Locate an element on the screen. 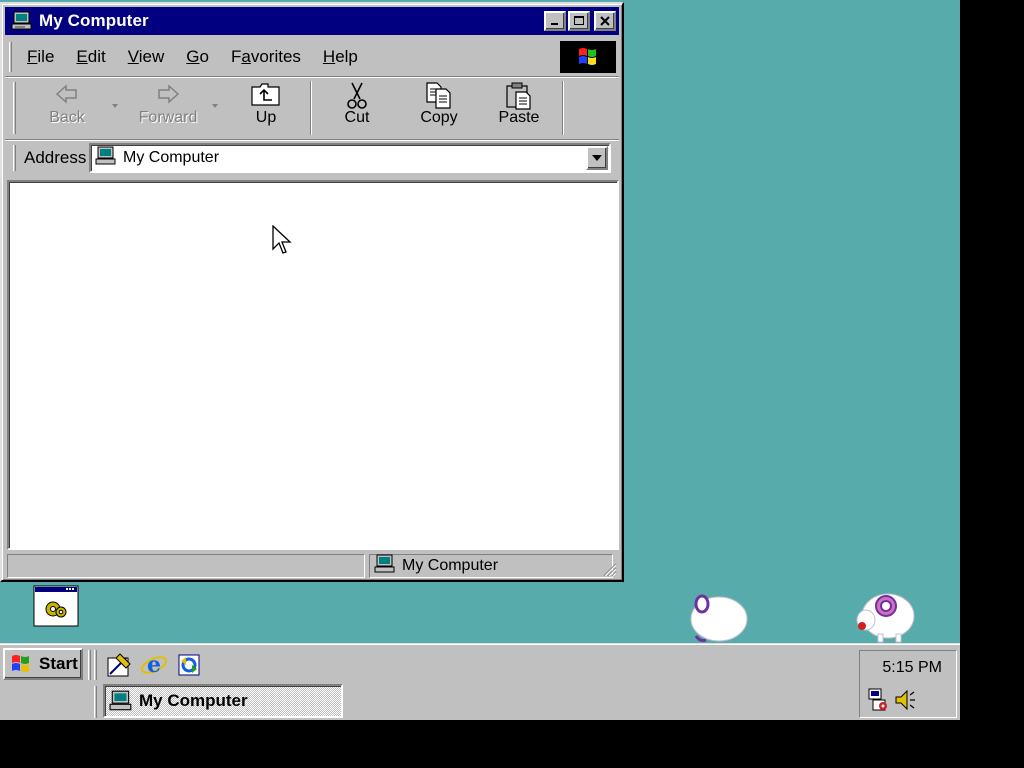 This screenshot has height=768, width=1024. cut-button: Cut is located at coordinates (357, 108).